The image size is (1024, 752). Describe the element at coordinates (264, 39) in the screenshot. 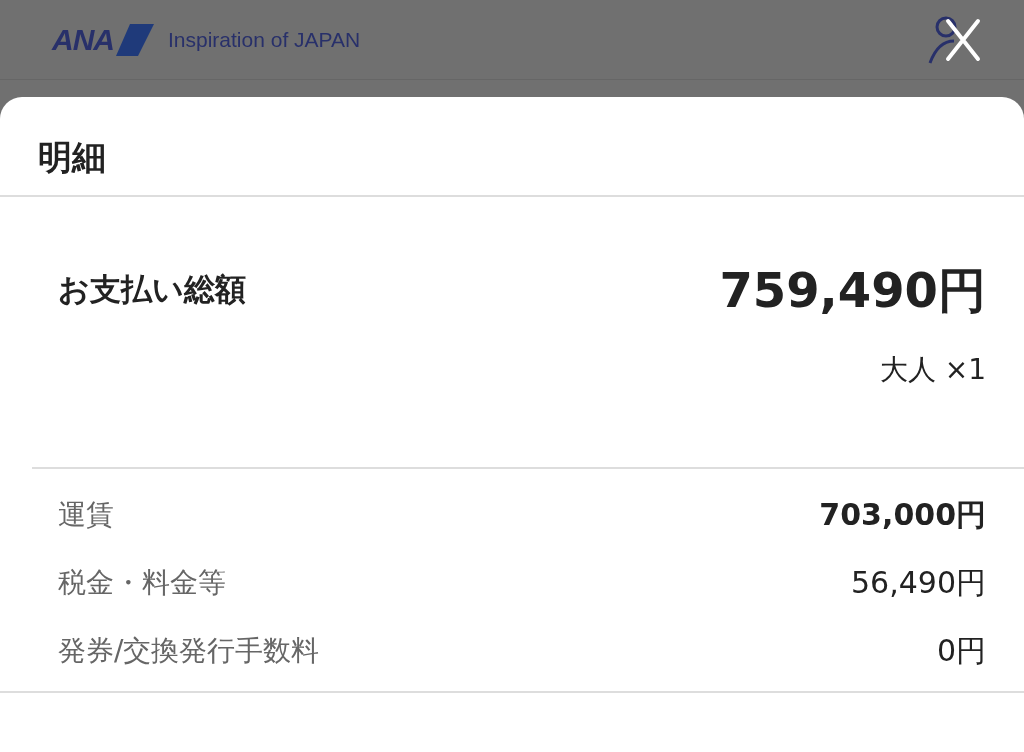

I see `tagline: Inspiration of JAPAN` at that location.